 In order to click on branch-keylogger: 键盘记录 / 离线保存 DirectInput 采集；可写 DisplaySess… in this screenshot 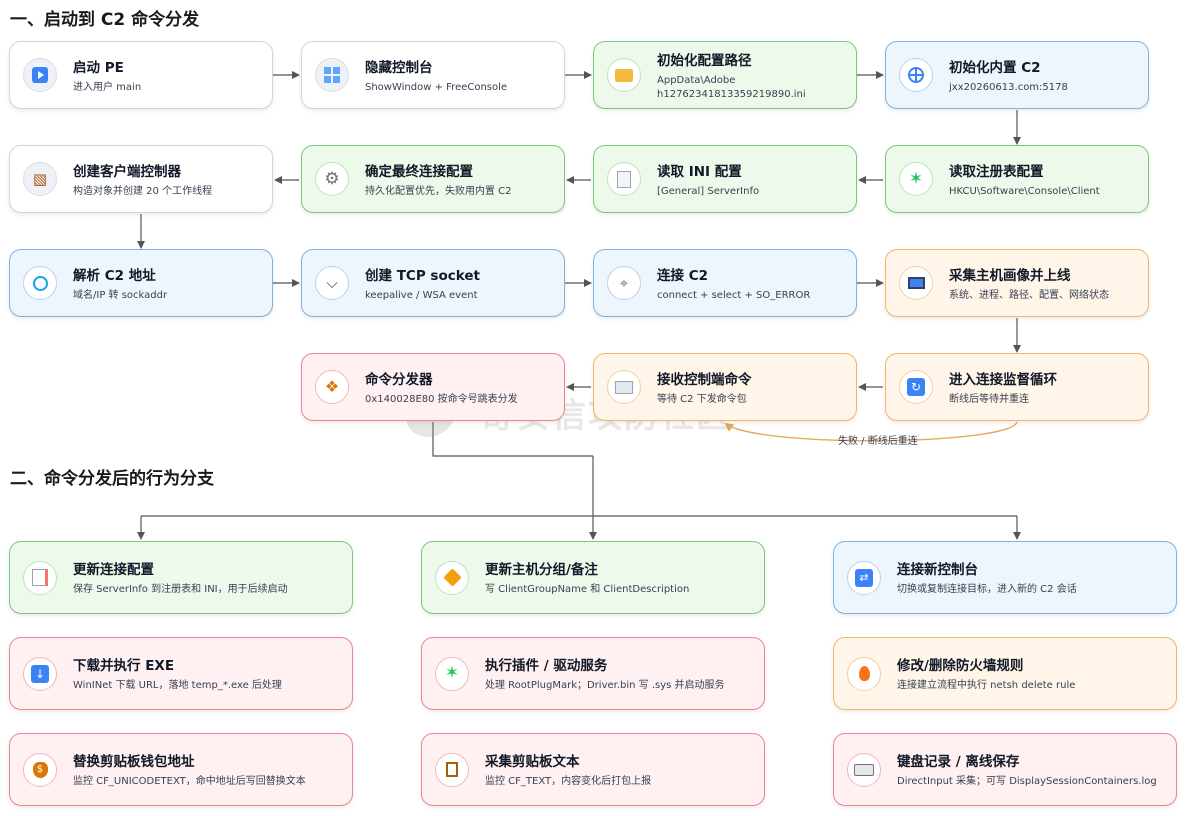, I will do `click(1005, 769)`.